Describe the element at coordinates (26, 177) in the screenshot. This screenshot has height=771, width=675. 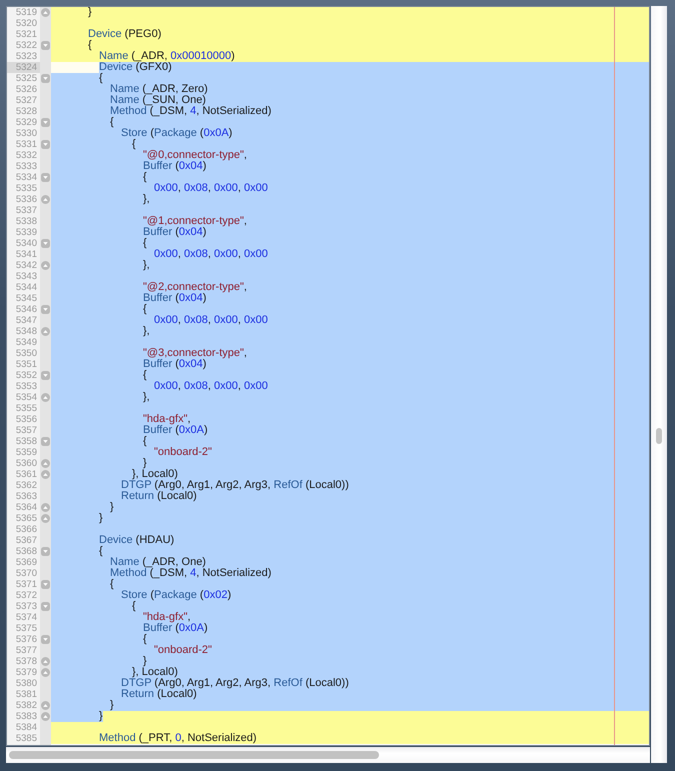
I see `line-number: 5334` at that location.